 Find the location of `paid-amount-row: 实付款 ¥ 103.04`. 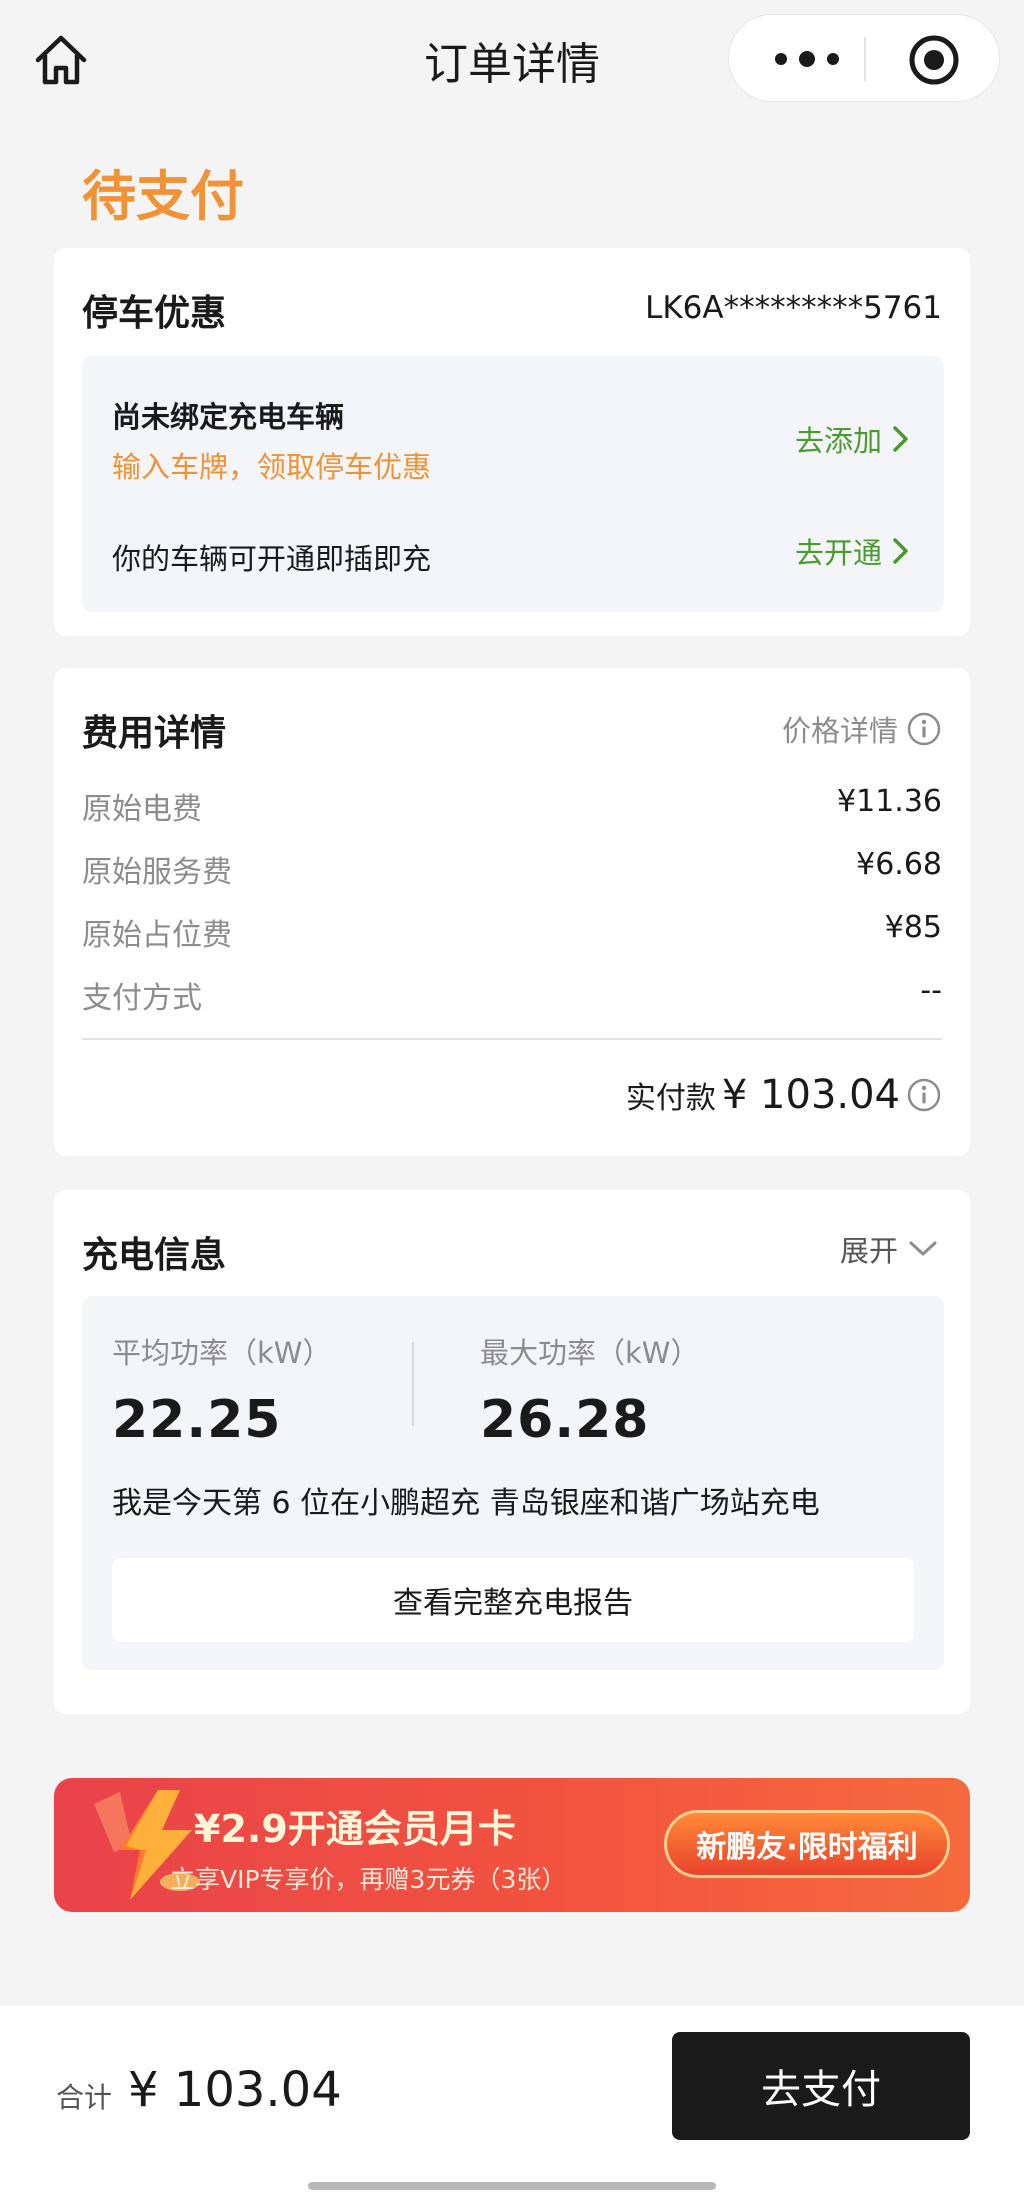

paid-amount-row: 实付款 ¥ 103.04 is located at coordinates (784, 1095).